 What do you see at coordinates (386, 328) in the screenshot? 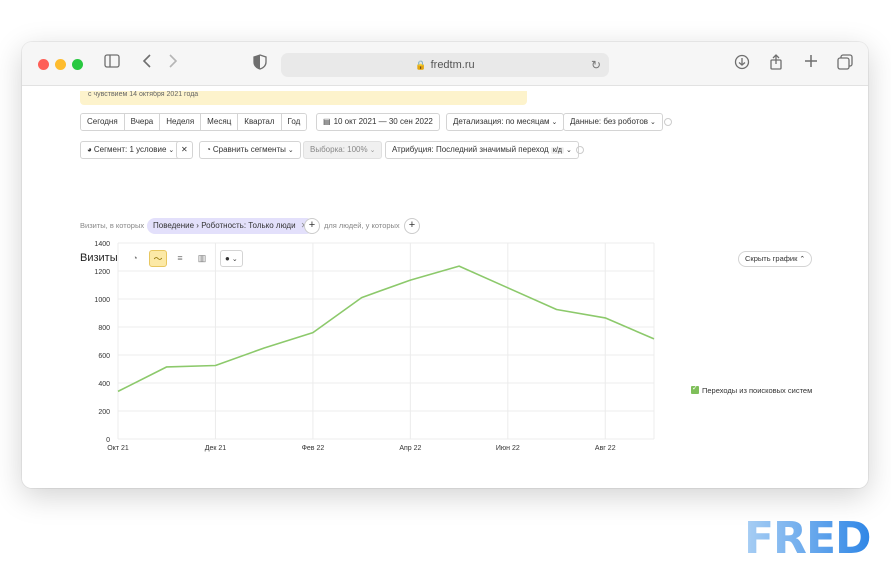
I see `series-line` at bounding box center [386, 328].